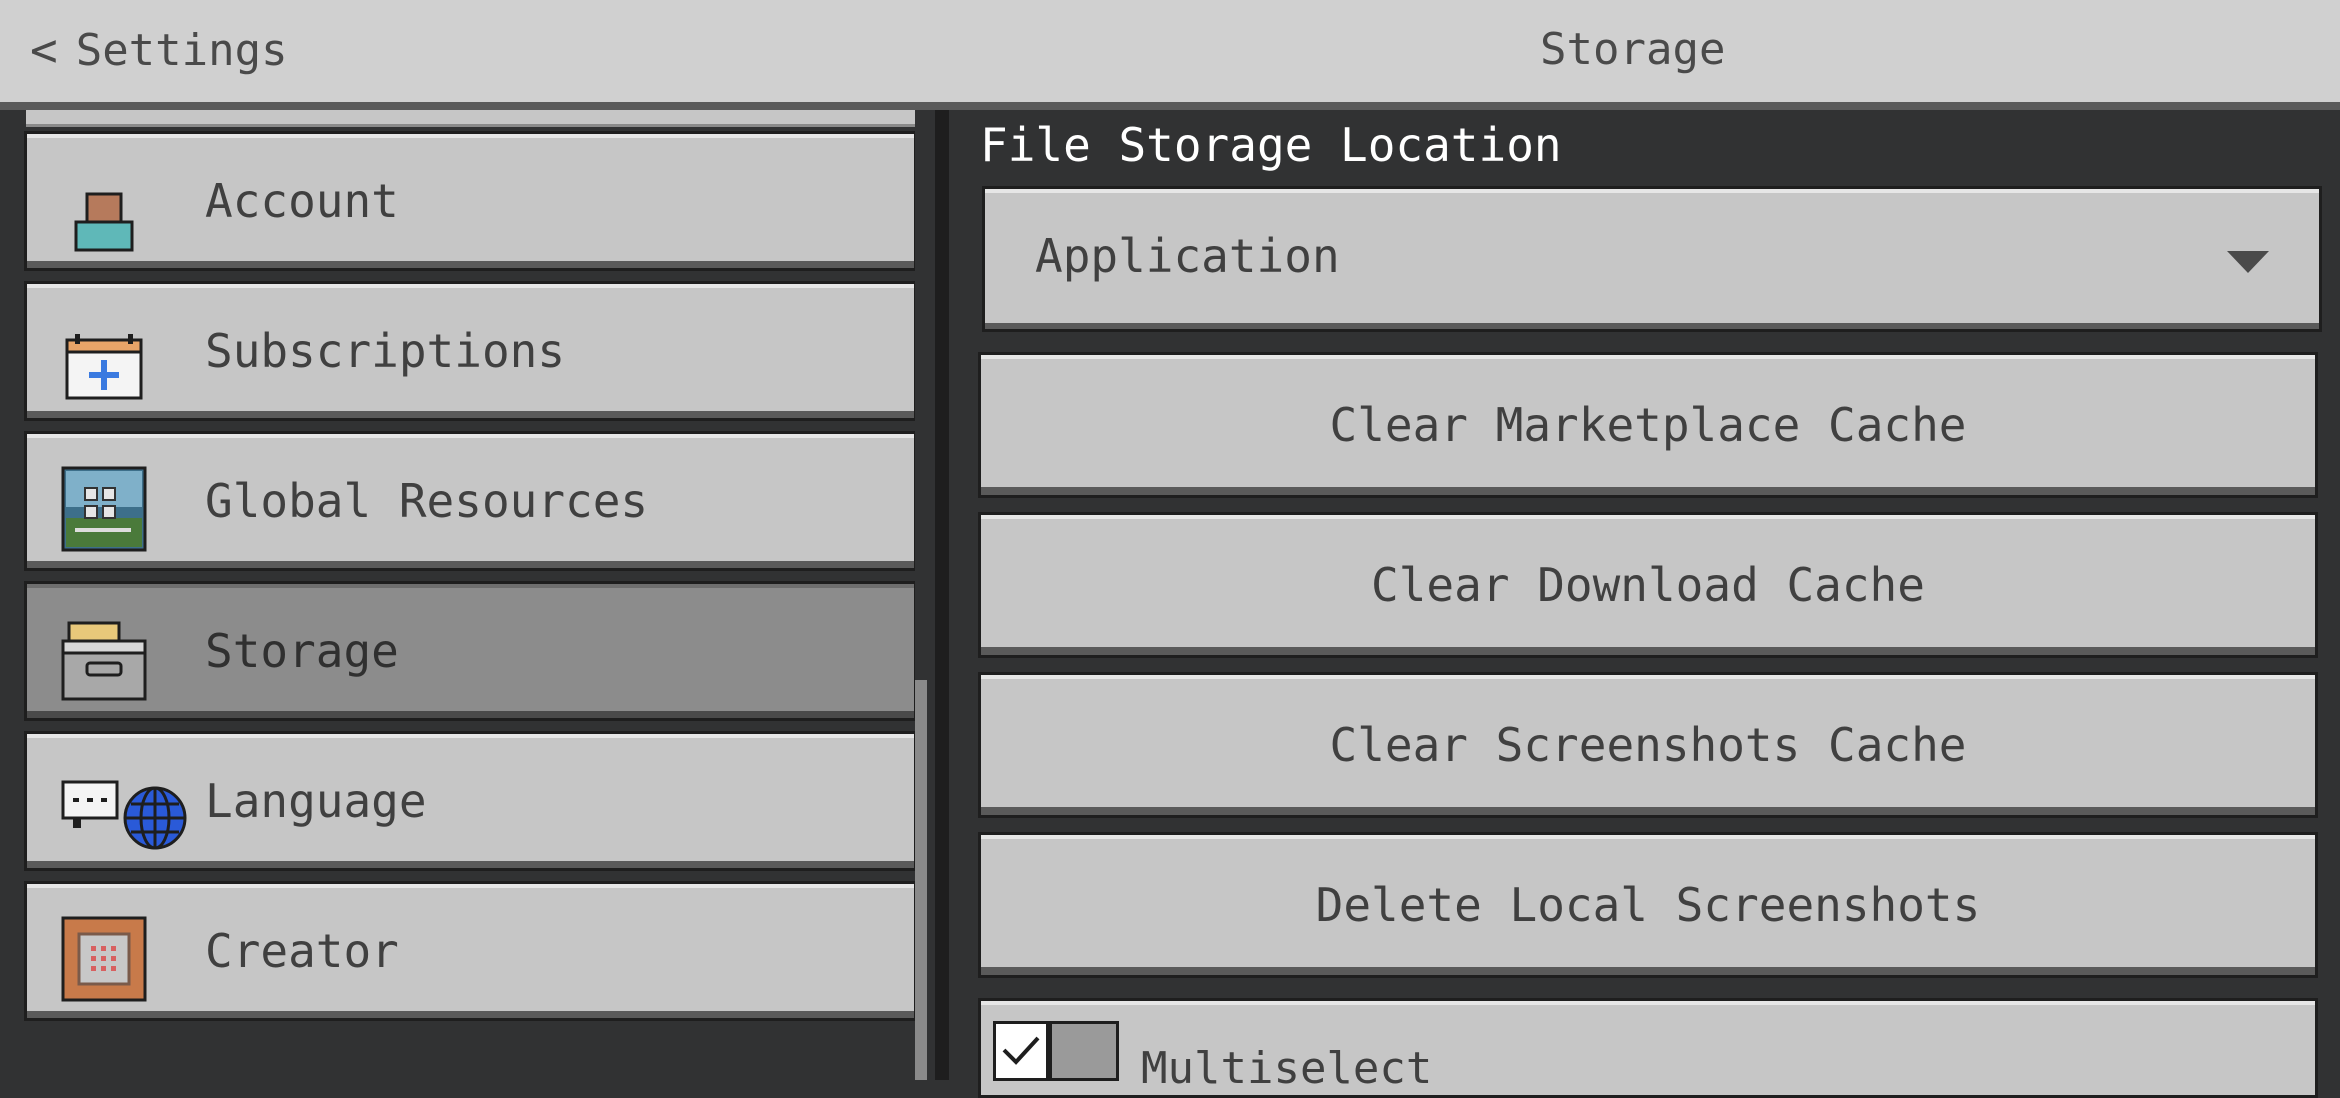 The image size is (2340, 1098). Describe the element at coordinates (44, 50) in the screenshot. I see `chevron-left-icon: <` at that location.